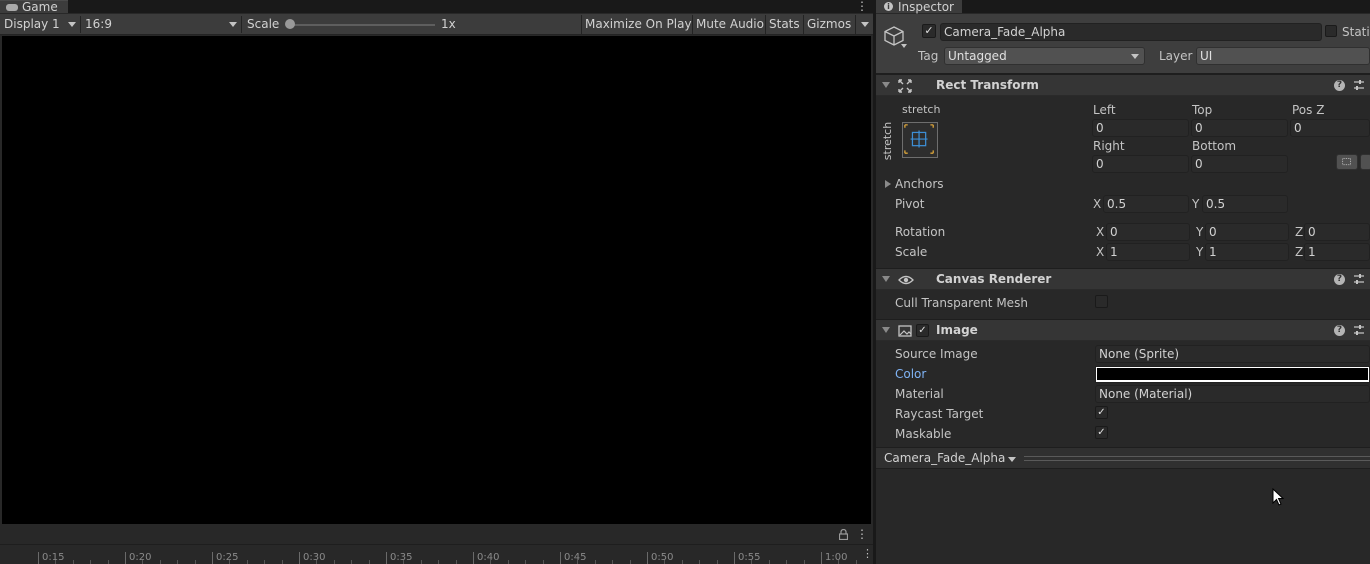 The image size is (1370, 564). I want to click on canvas-renderer-header: Canvas Renderer ?, so click(1123, 279).